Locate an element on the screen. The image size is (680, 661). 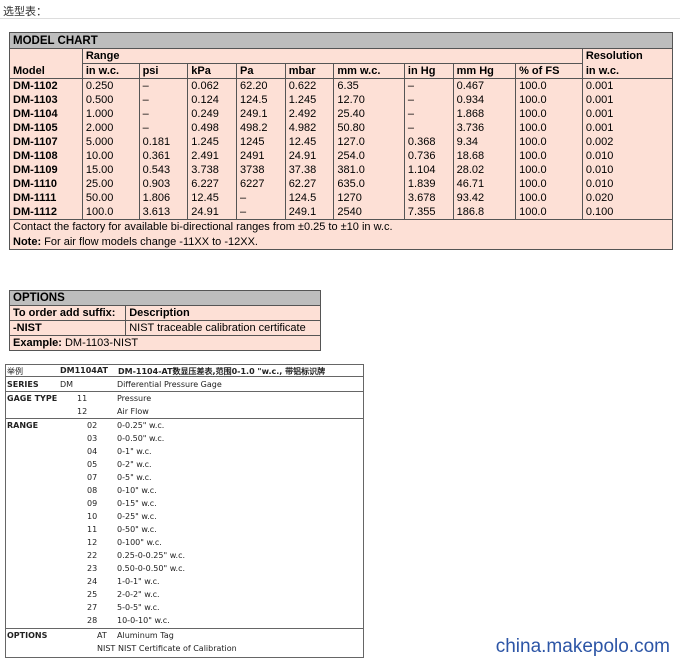
table-cell: 3.736 is located at coordinates (484, 128).